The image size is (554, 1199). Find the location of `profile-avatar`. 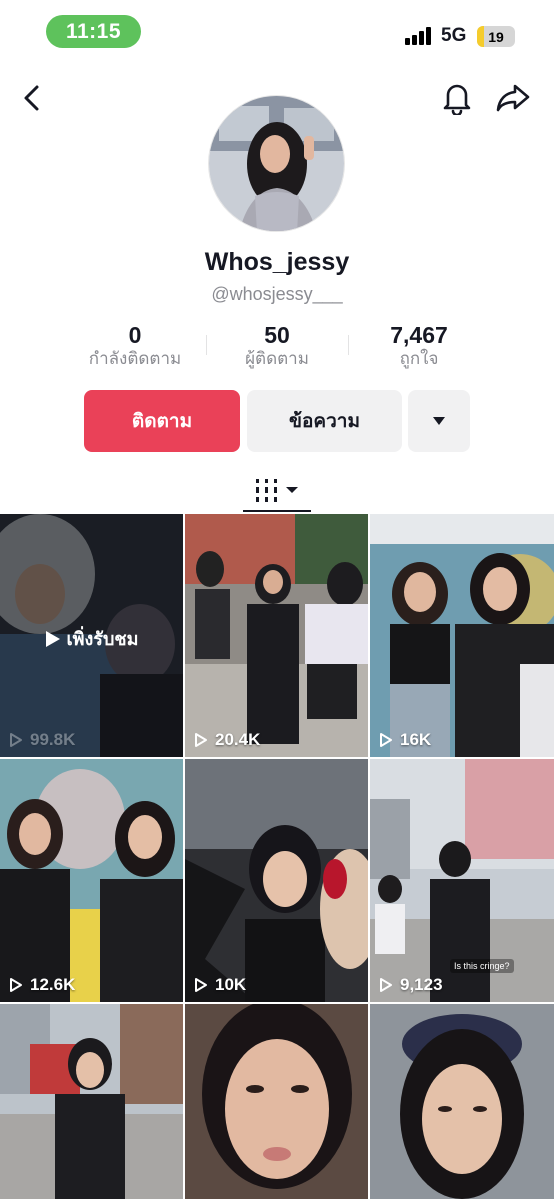

profile-avatar is located at coordinates (276, 163).